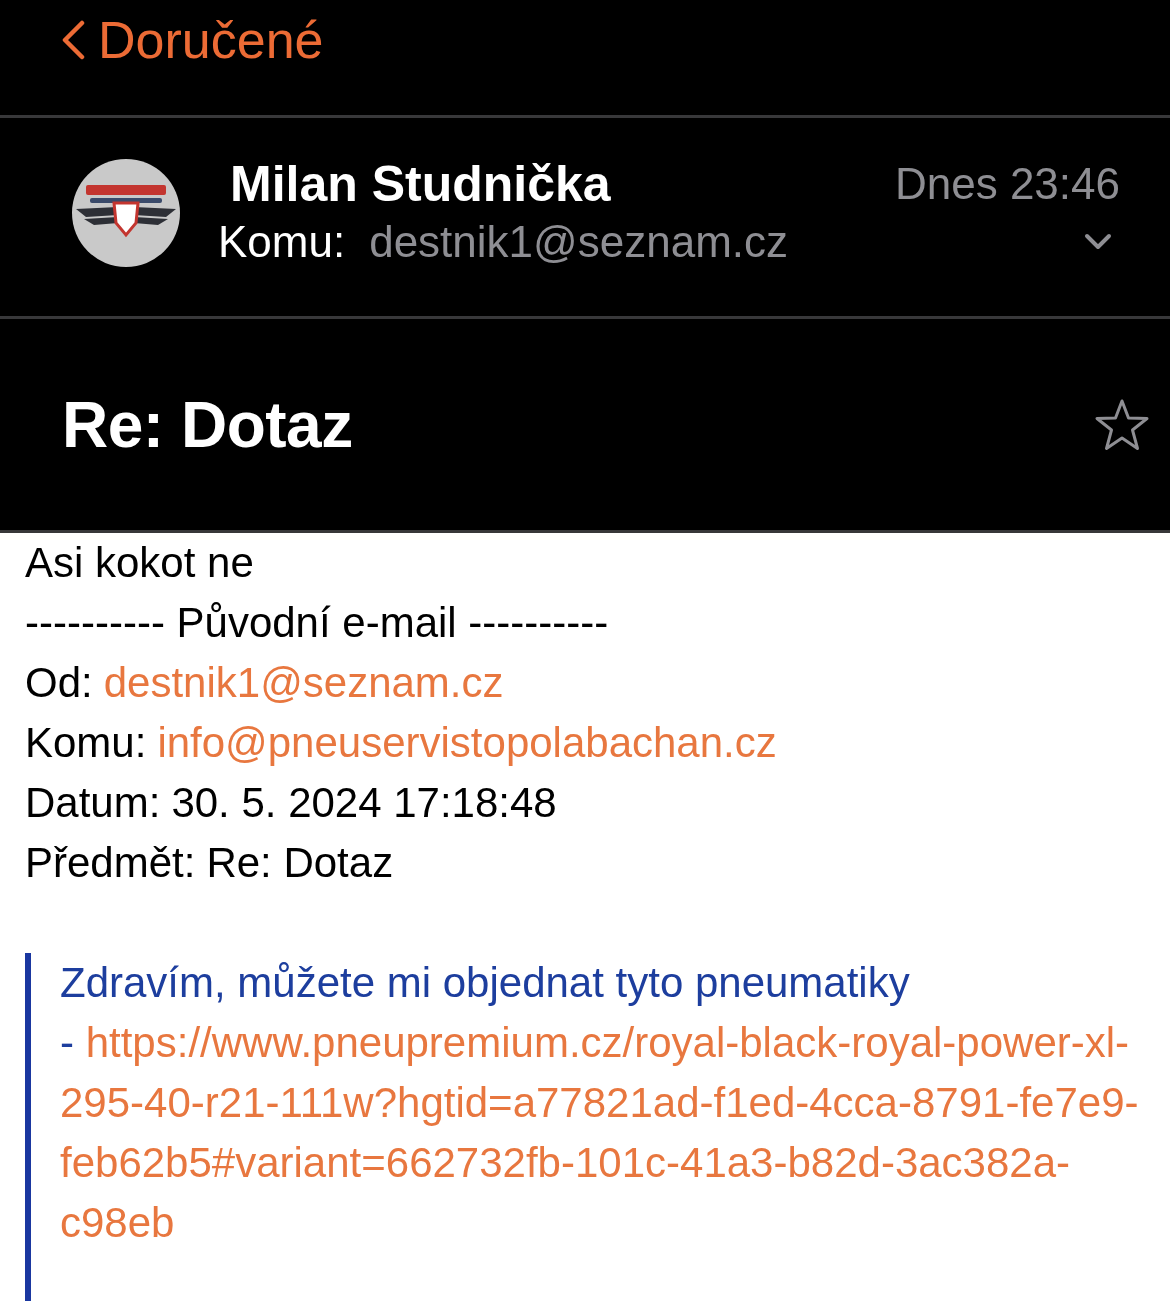  Describe the element at coordinates (485, 983) in the screenshot. I see `quoted-text: Zdravím, můžete mi objednat tyto pneumatiky` at that location.